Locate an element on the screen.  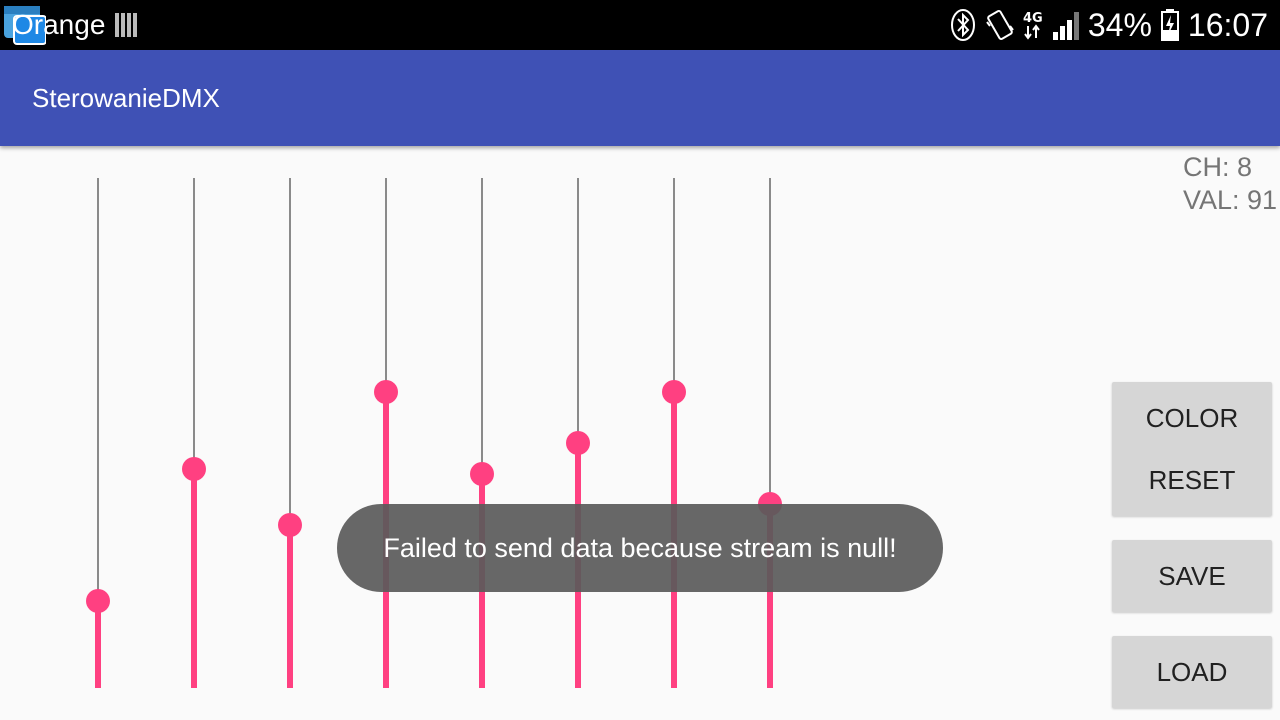
app-title: SterowanieDMX is located at coordinates (126, 98).